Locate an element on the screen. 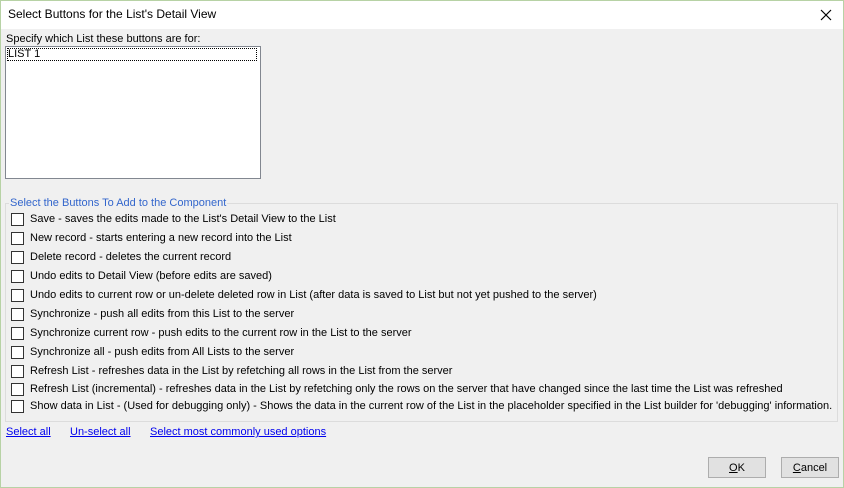 This screenshot has width=844, height=488. cancel-mnemonic: C is located at coordinates (796, 467).